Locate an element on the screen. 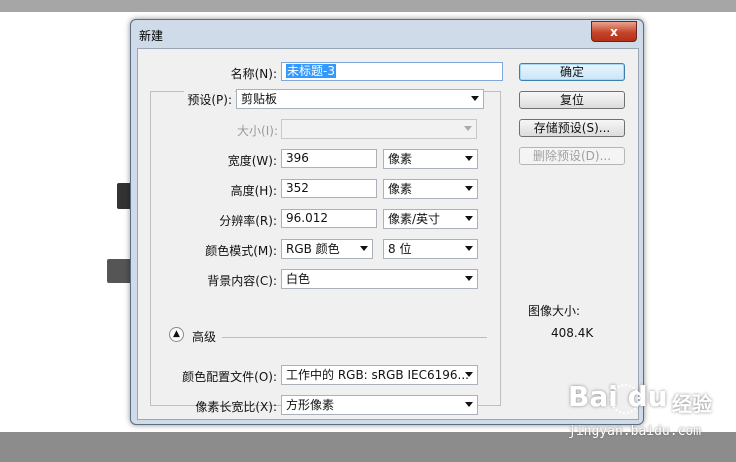  advanced-toggle-button: ▲ is located at coordinates (176, 334).